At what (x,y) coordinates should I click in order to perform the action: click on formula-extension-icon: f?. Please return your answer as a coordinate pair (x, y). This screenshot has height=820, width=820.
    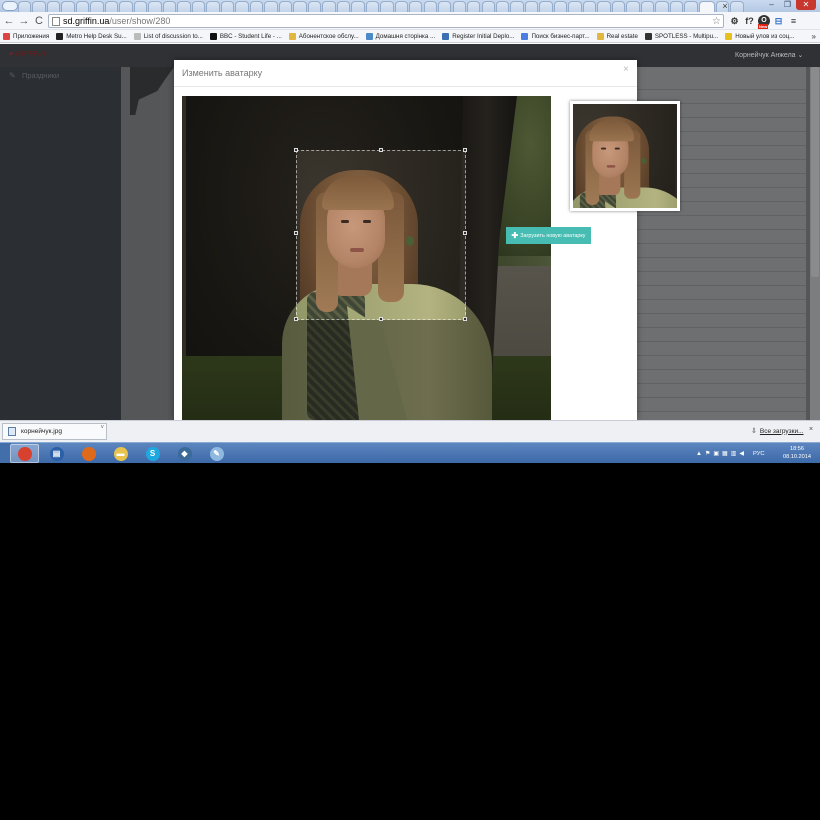
    Looking at the image, I should click on (749, 21).